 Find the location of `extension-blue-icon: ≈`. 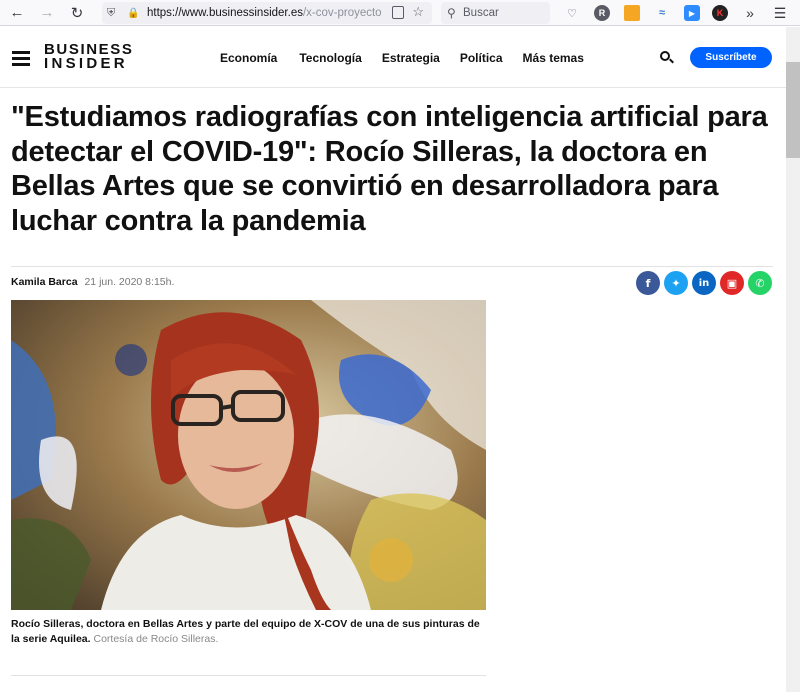

extension-blue-icon: ≈ is located at coordinates (662, 13).